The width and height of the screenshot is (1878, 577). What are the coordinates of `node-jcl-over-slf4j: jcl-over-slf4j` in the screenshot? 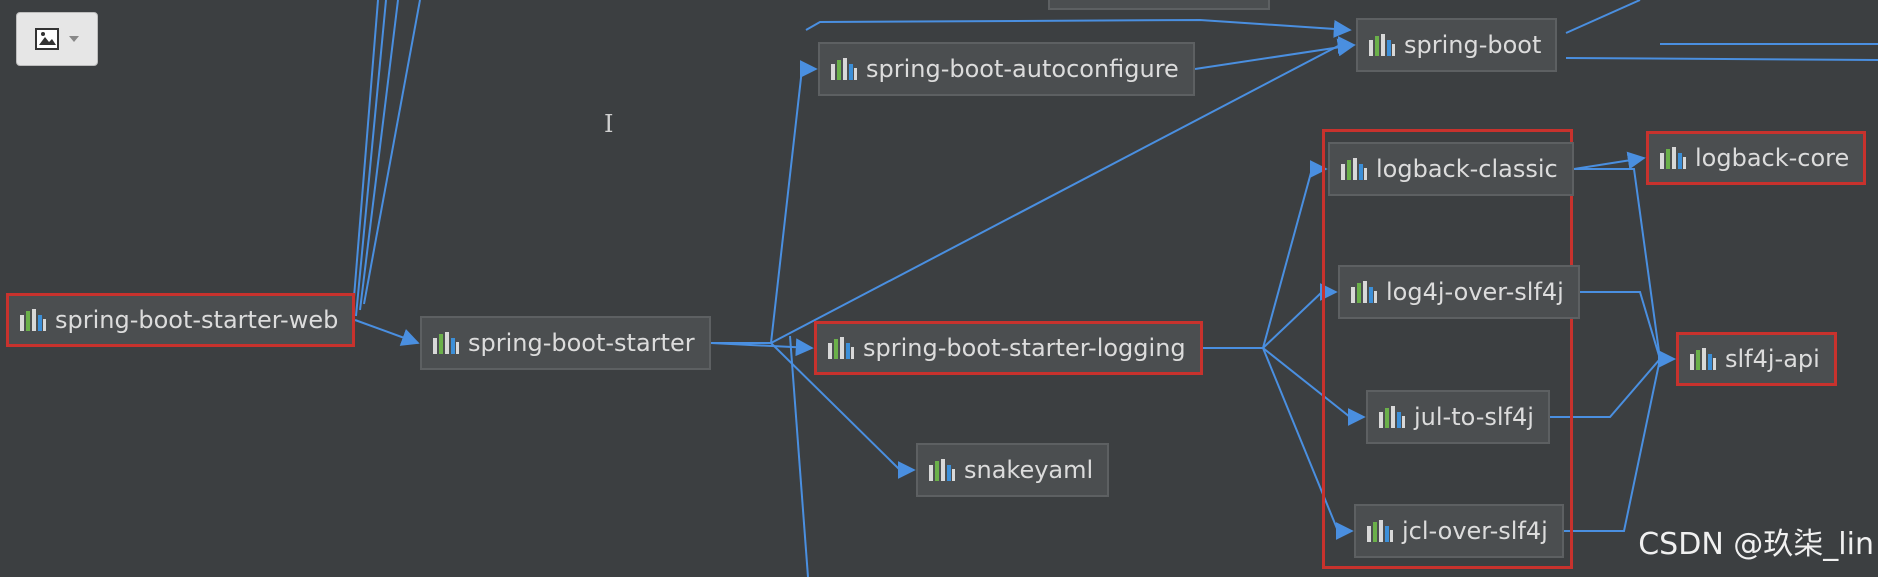 It's located at (1459, 531).